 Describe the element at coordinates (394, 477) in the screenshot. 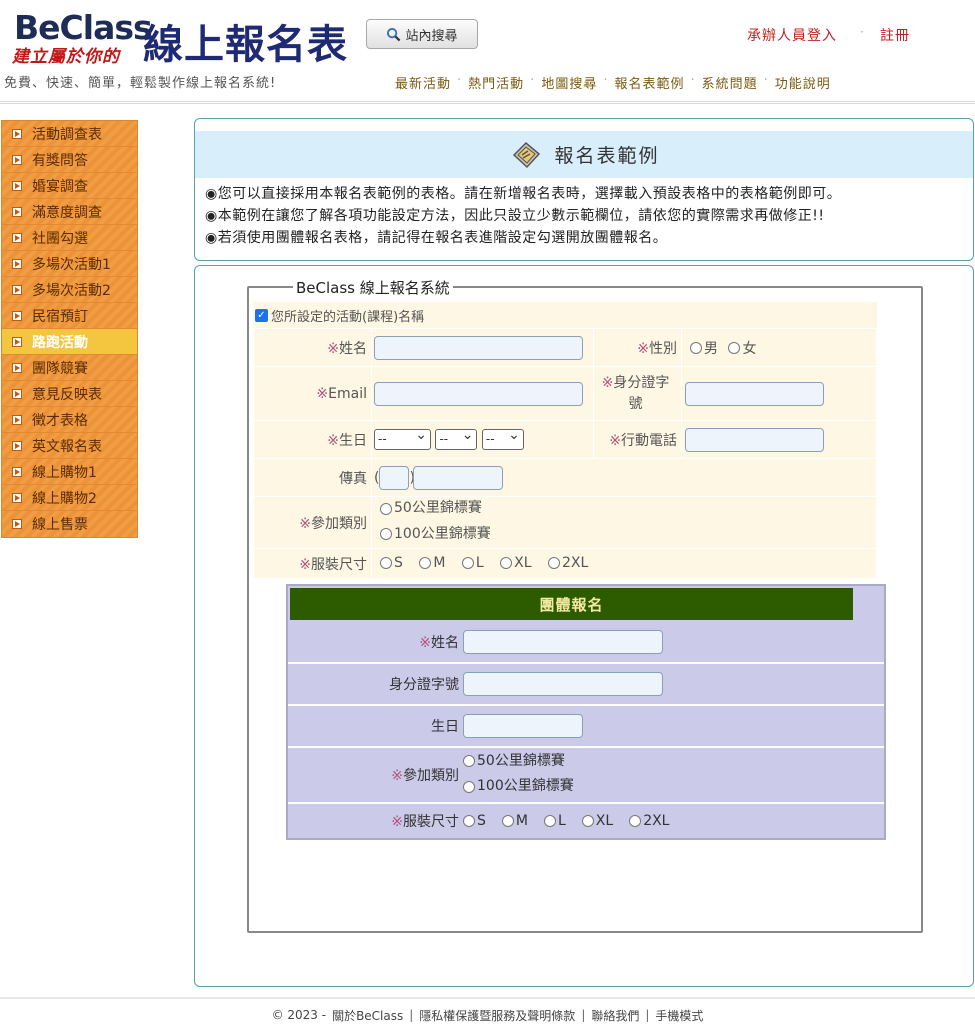

I see `fax-area-input` at that location.